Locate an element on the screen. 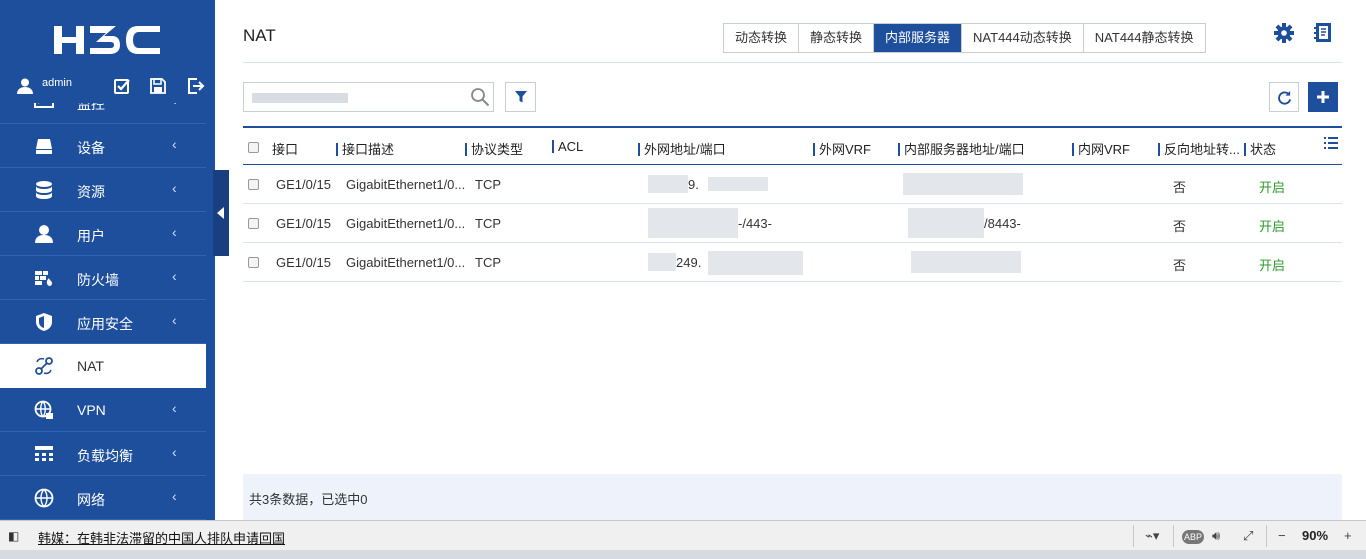 This screenshot has height=559, width=1366. save-icon is located at coordinates (158, 86).